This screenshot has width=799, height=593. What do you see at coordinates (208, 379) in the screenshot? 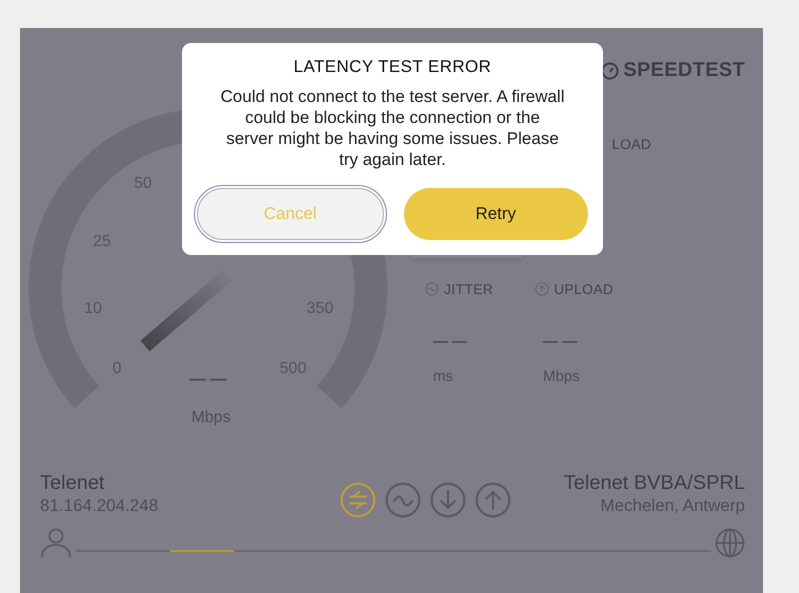
I see `speed-reading: — —` at bounding box center [208, 379].